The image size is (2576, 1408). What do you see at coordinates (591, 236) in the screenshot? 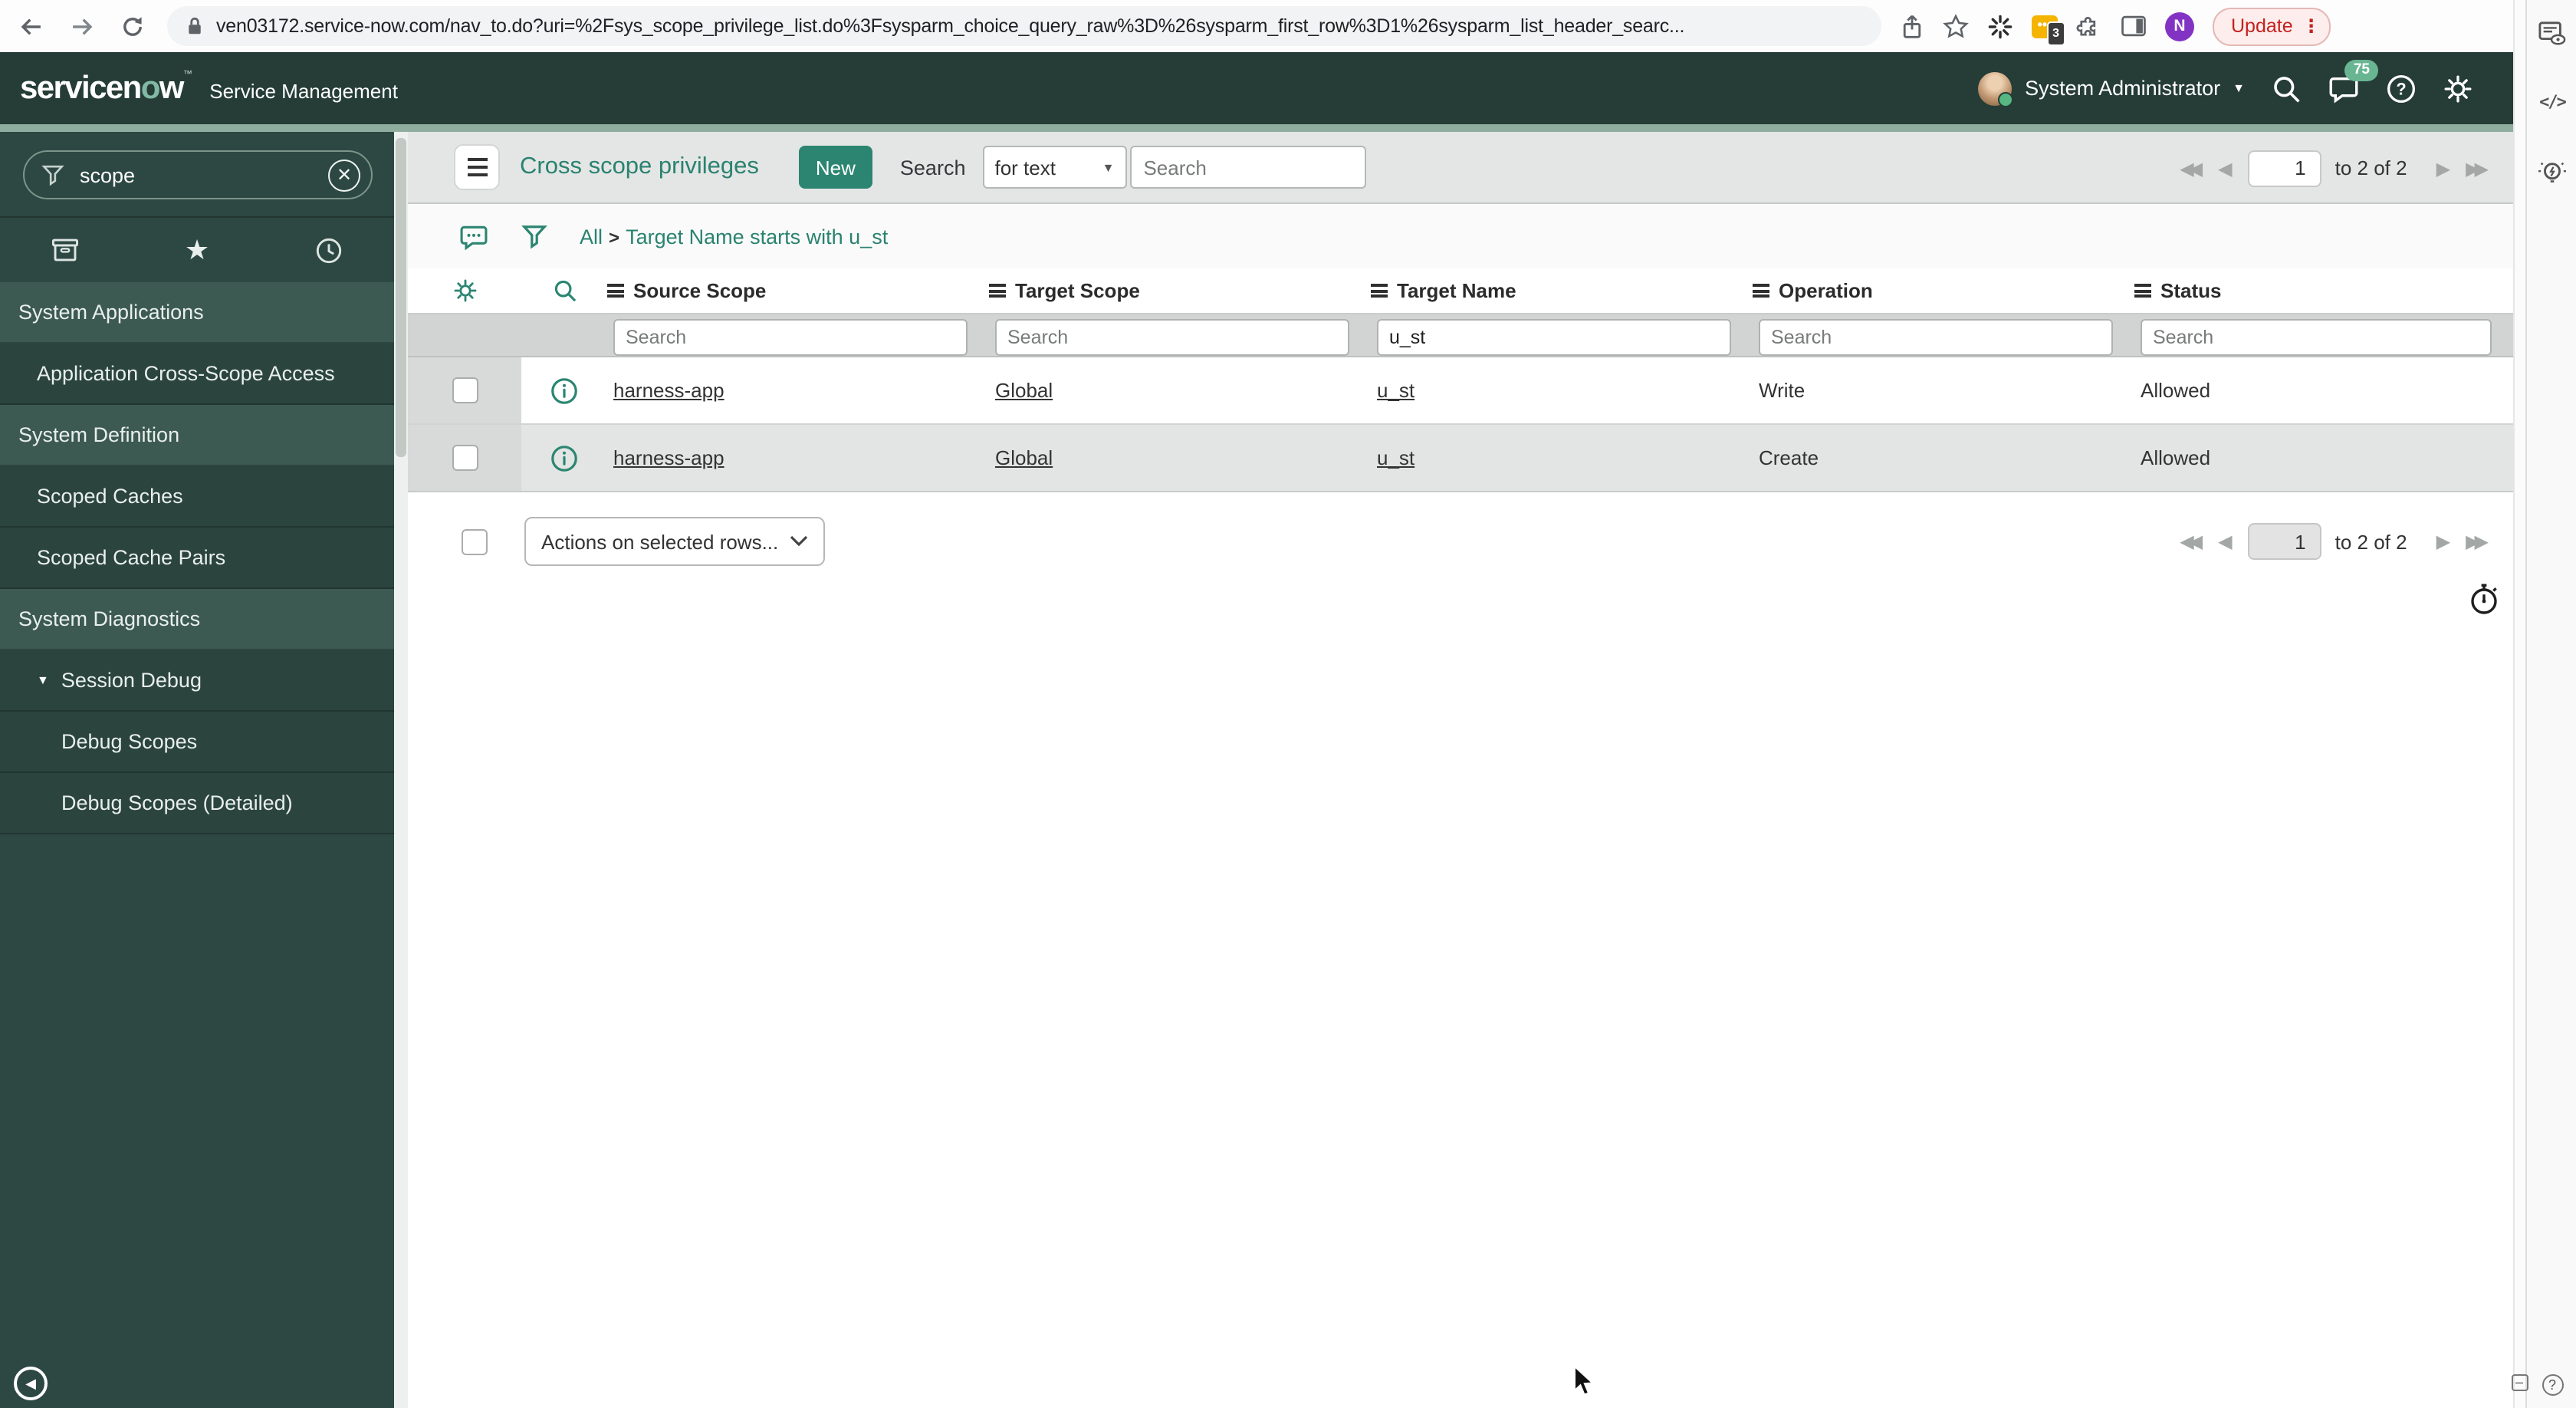
I see `breadcrumb-all-link: All` at bounding box center [591, 236].